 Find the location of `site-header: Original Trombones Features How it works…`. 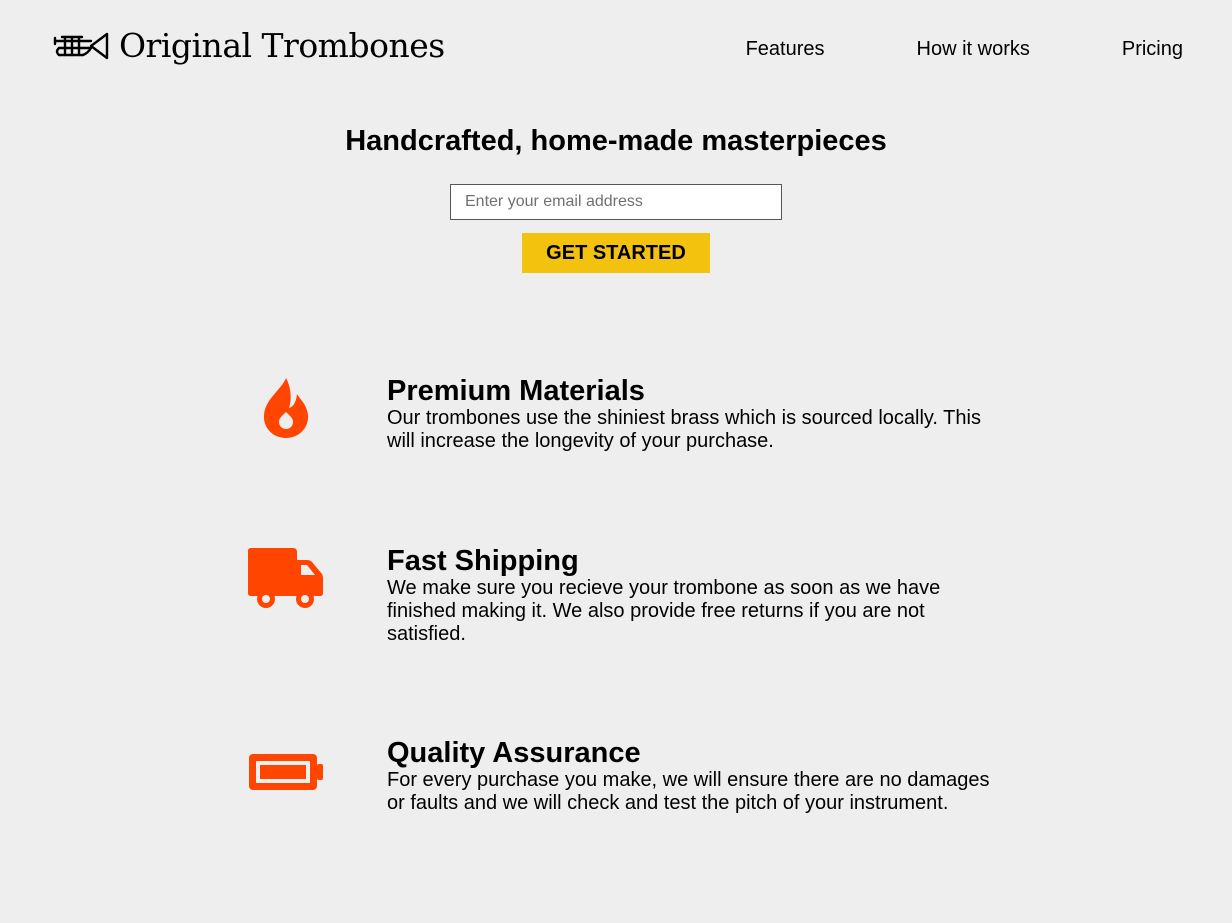

site-header: Original Trombones Features How it works… is located at coordinates (616, 50).